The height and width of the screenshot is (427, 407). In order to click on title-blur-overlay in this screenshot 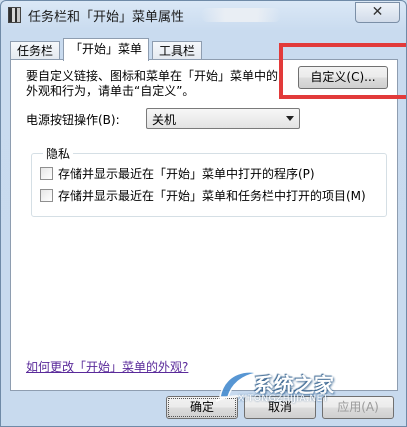, I will do `click(241, 15)`.